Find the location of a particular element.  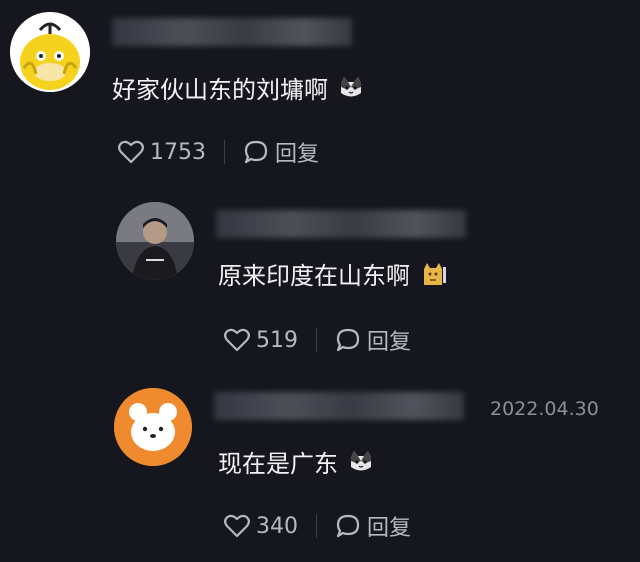

timestamp: 2022.04.30 is located at coordinates (544, 409).